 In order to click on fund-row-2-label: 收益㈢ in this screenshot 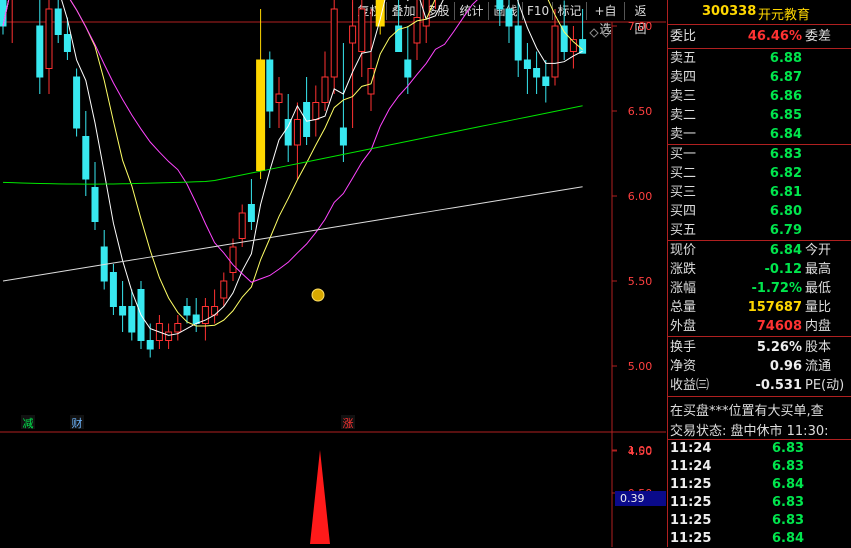, I will do `click(690, 385)`.